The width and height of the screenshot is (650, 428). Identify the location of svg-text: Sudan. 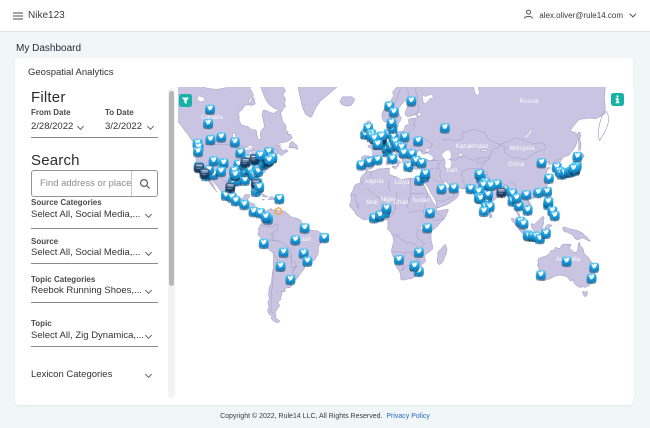
(421, 200).